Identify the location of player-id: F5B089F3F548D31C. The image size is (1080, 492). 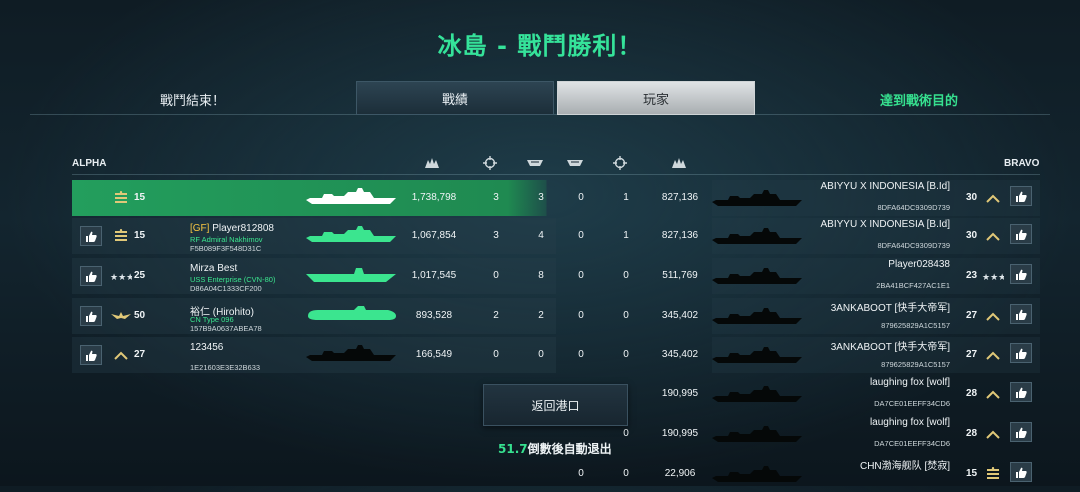
(226, 248).